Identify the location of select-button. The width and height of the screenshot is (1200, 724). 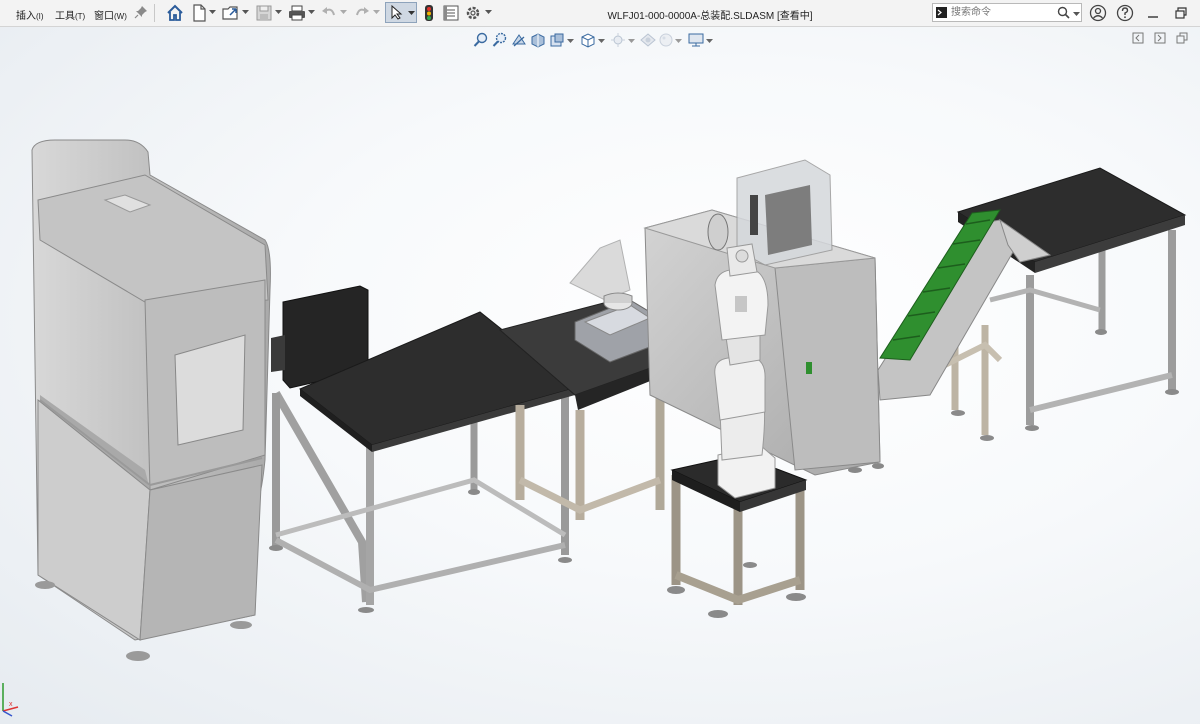
(401, 12).